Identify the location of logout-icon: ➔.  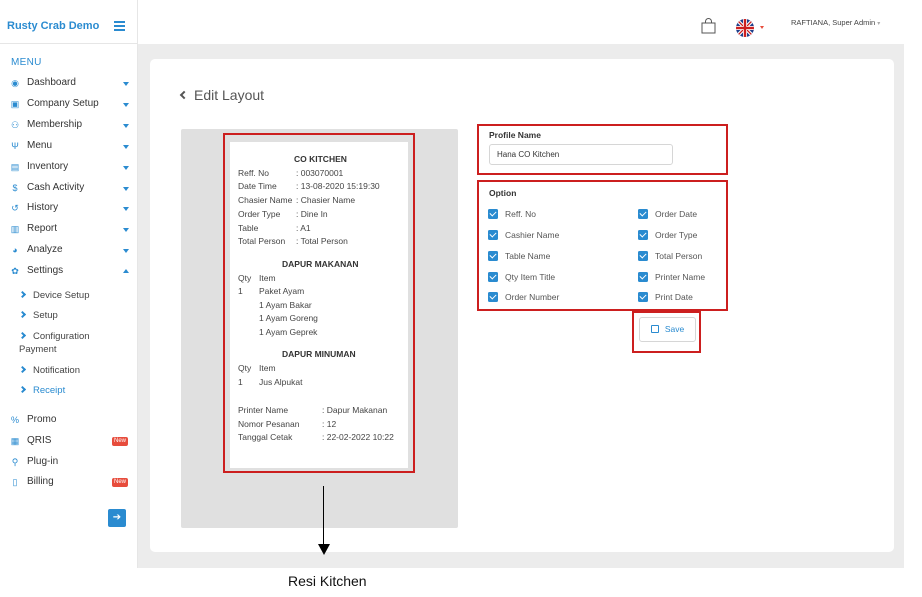
(117, 517).